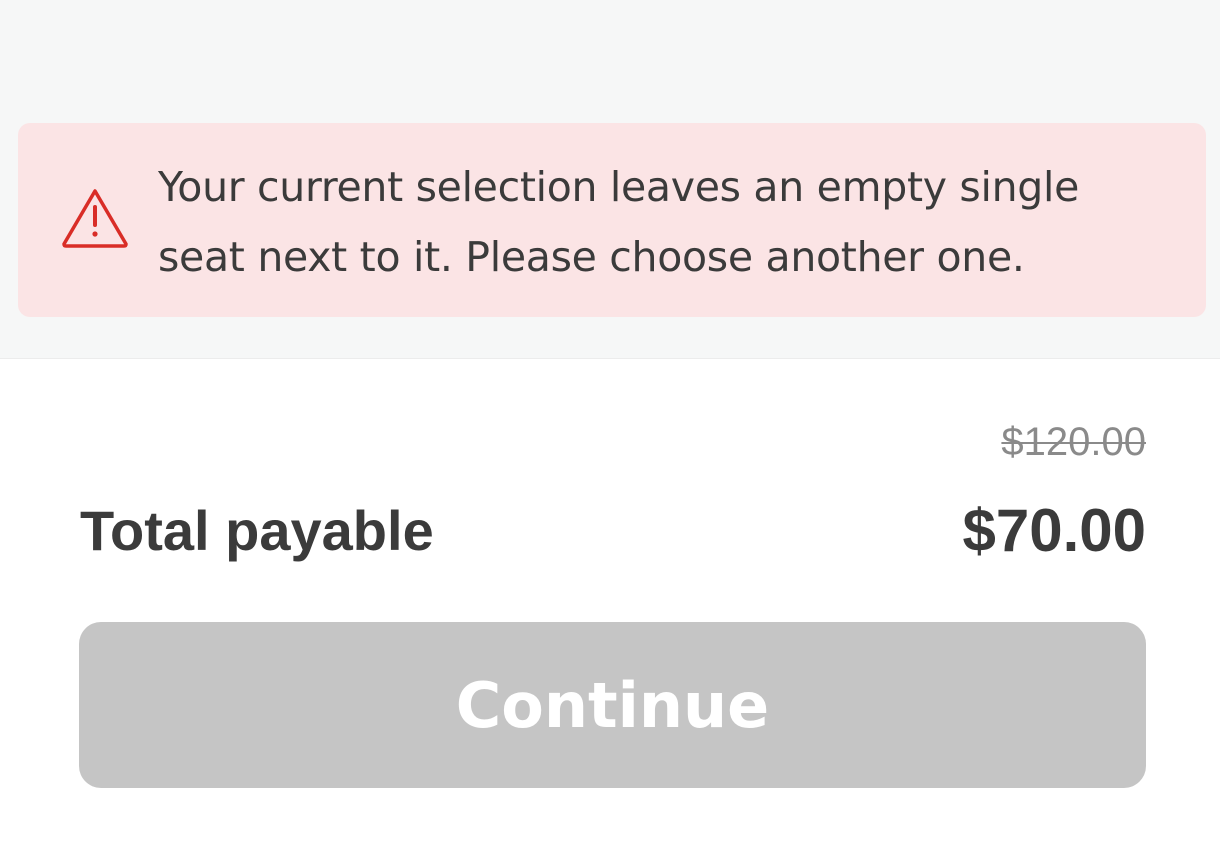 This screenshot has width=1220, height=862. Describe the element at coordinates (1054, 530) in the screenshot. I see `total-payable-amount: $70.00` at that location.